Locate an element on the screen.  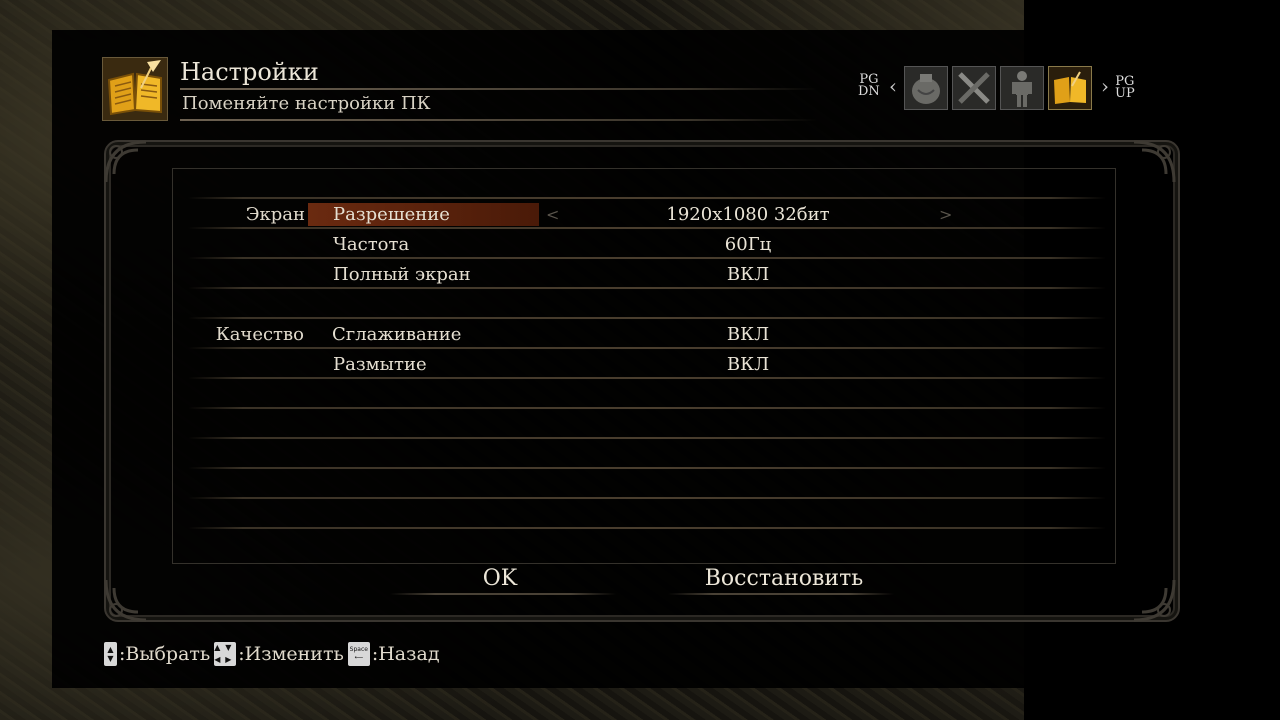
page-down-key-bottom: DN is located at coordinates (869, 91).